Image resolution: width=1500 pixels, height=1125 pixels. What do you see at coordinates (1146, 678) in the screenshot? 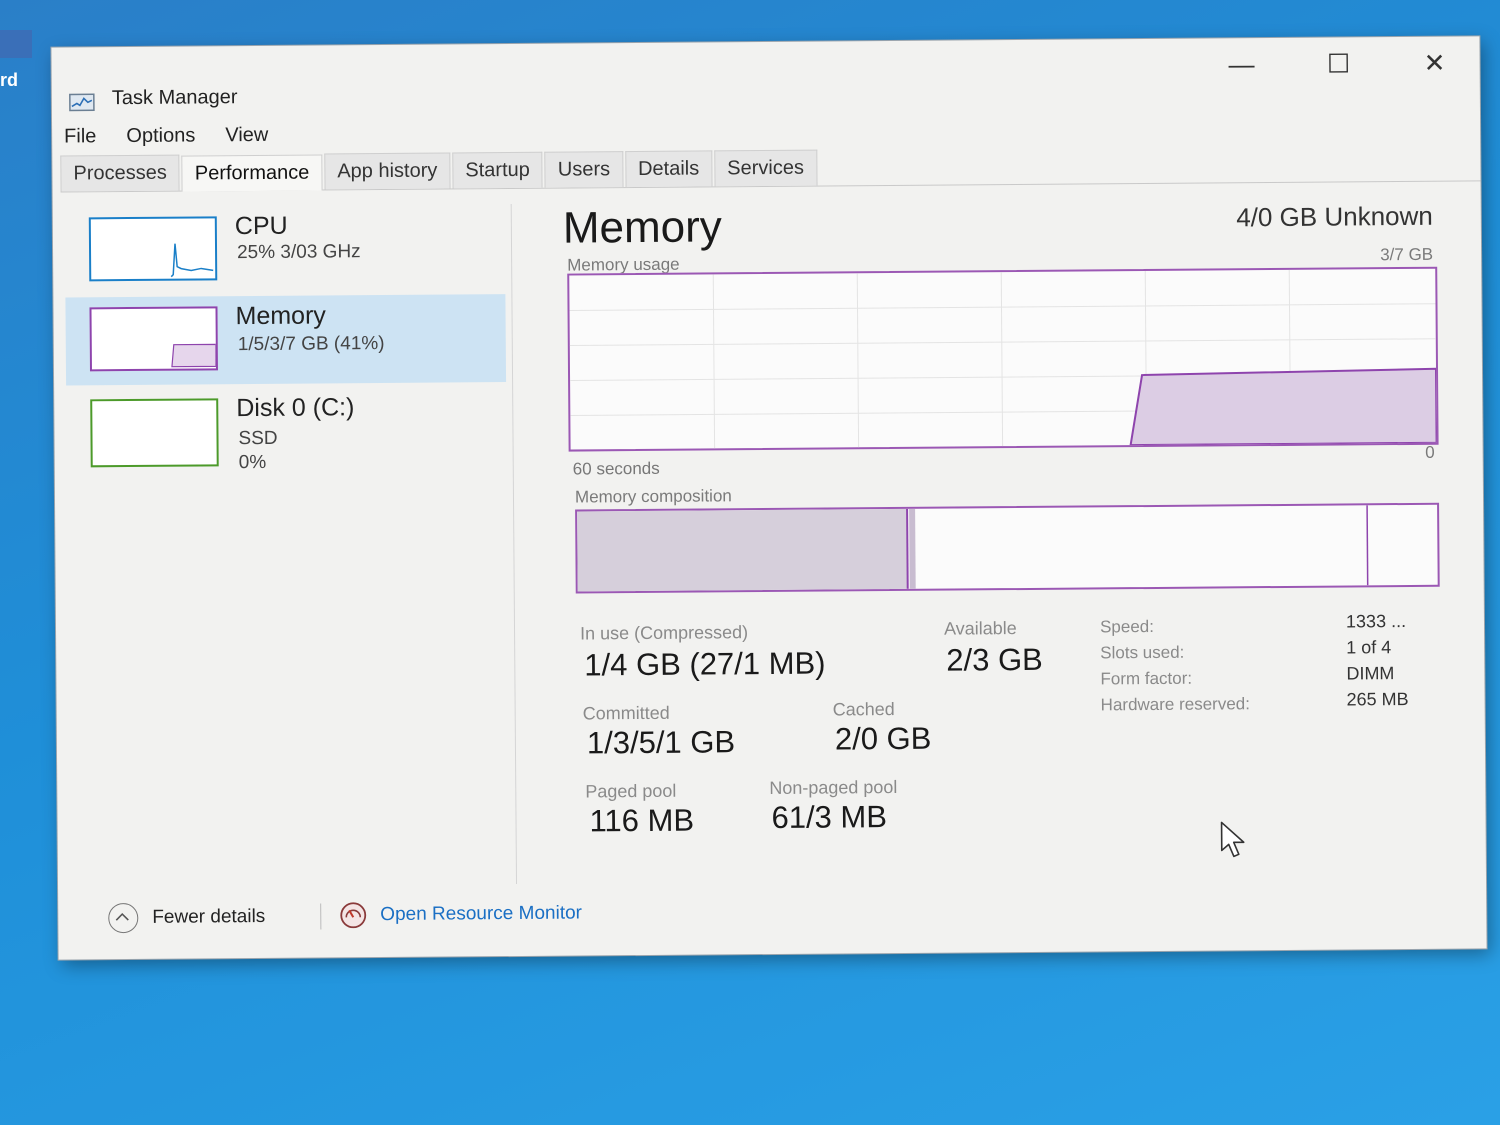
I see `form-factor-label: Form factor:` at bounding box center [1146, 678].